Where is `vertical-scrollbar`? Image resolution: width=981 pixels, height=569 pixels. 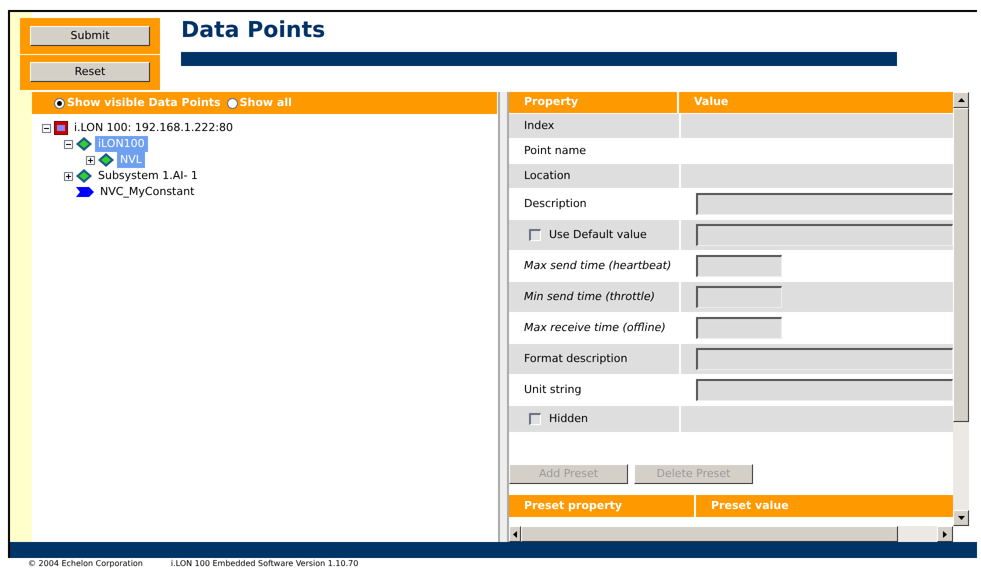 vertical-scrollbar is located at coordinates (961, 309).